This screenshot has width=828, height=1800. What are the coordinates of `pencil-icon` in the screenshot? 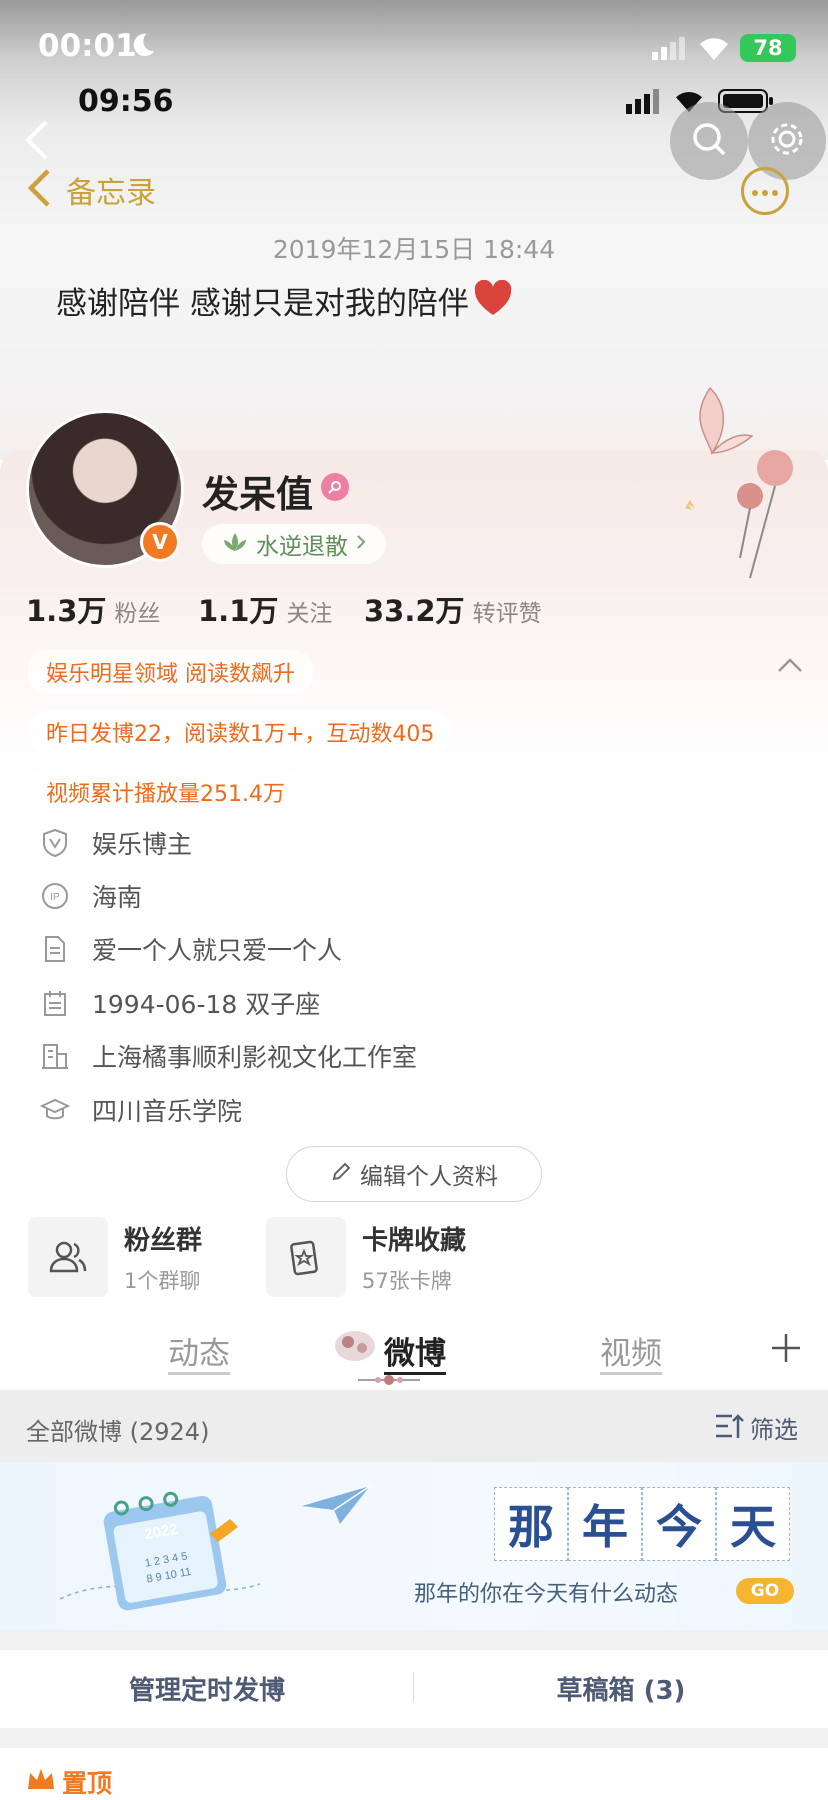 It's located at (341, 1174).